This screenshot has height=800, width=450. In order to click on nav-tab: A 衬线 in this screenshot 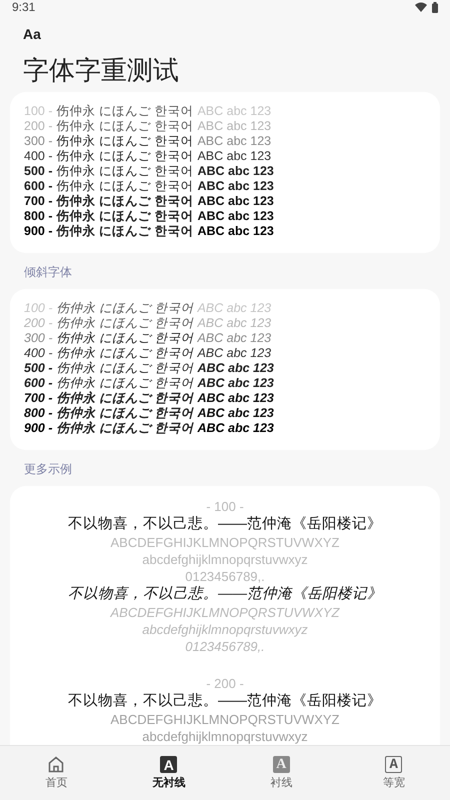, I will do `click(281, 773)`.